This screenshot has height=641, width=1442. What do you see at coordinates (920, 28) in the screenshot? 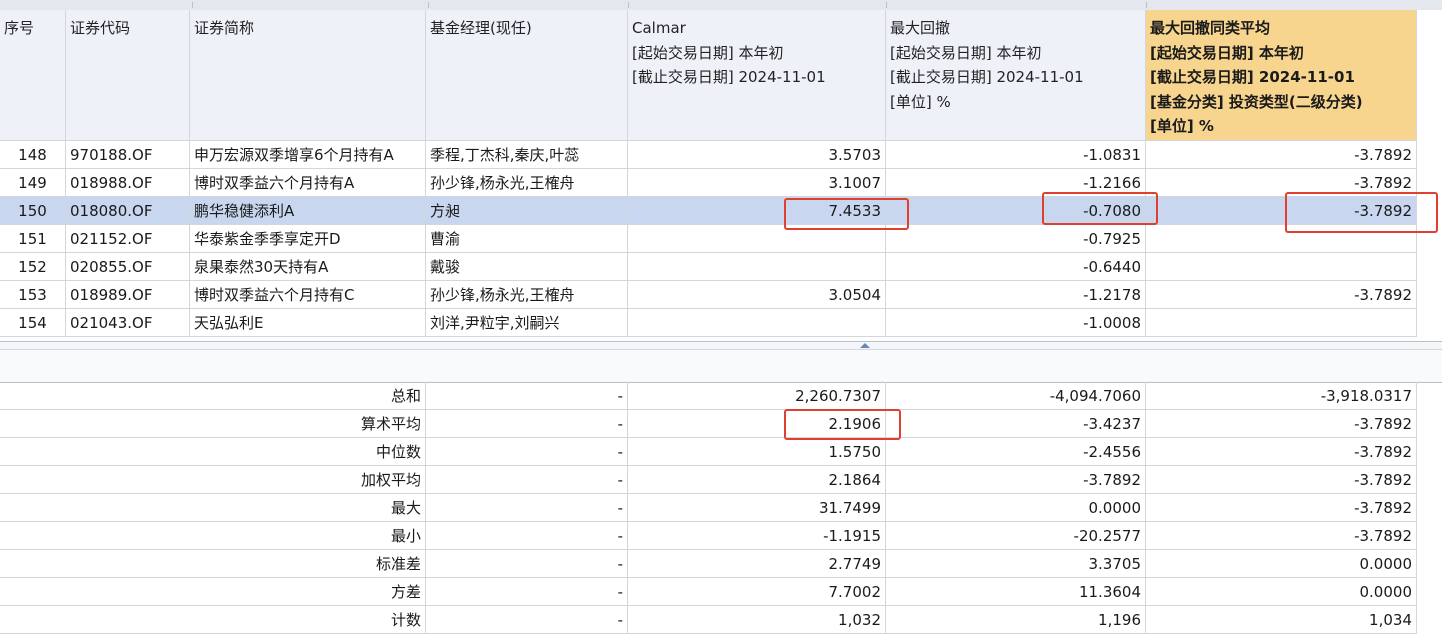
I see `col-header-title: 最大回撤` at bounding box center [920, 28].